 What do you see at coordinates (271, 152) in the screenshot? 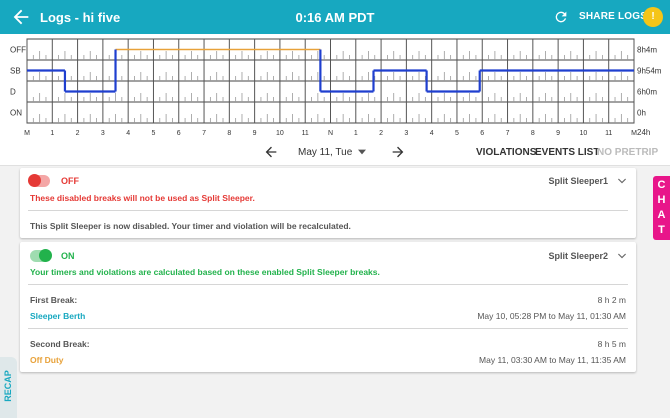
I see `previous-day-arrow-icon` at bounding box center [271, 152].